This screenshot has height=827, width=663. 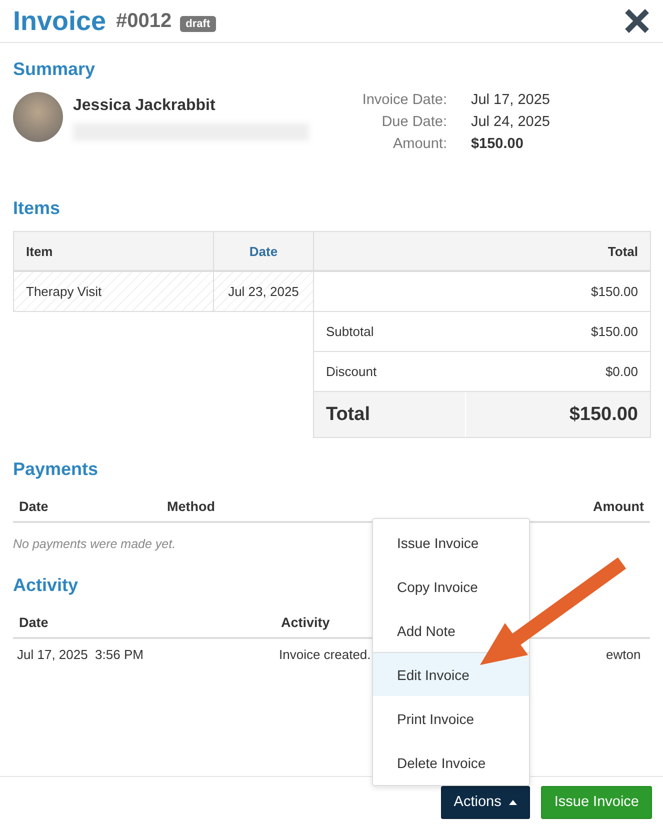 I want to click on invoice-title: Invoice, so click(x=59, y=21).